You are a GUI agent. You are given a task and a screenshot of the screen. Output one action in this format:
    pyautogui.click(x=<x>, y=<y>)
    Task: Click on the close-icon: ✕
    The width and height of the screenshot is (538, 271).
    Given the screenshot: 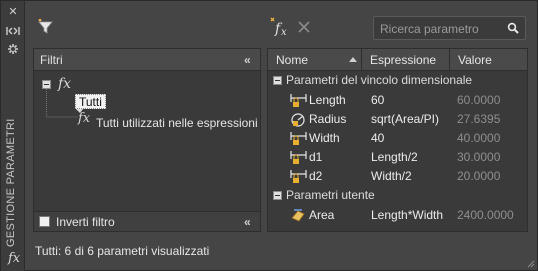 What is the action you would take?
    pyautogui.click(x=13, y=12)
    